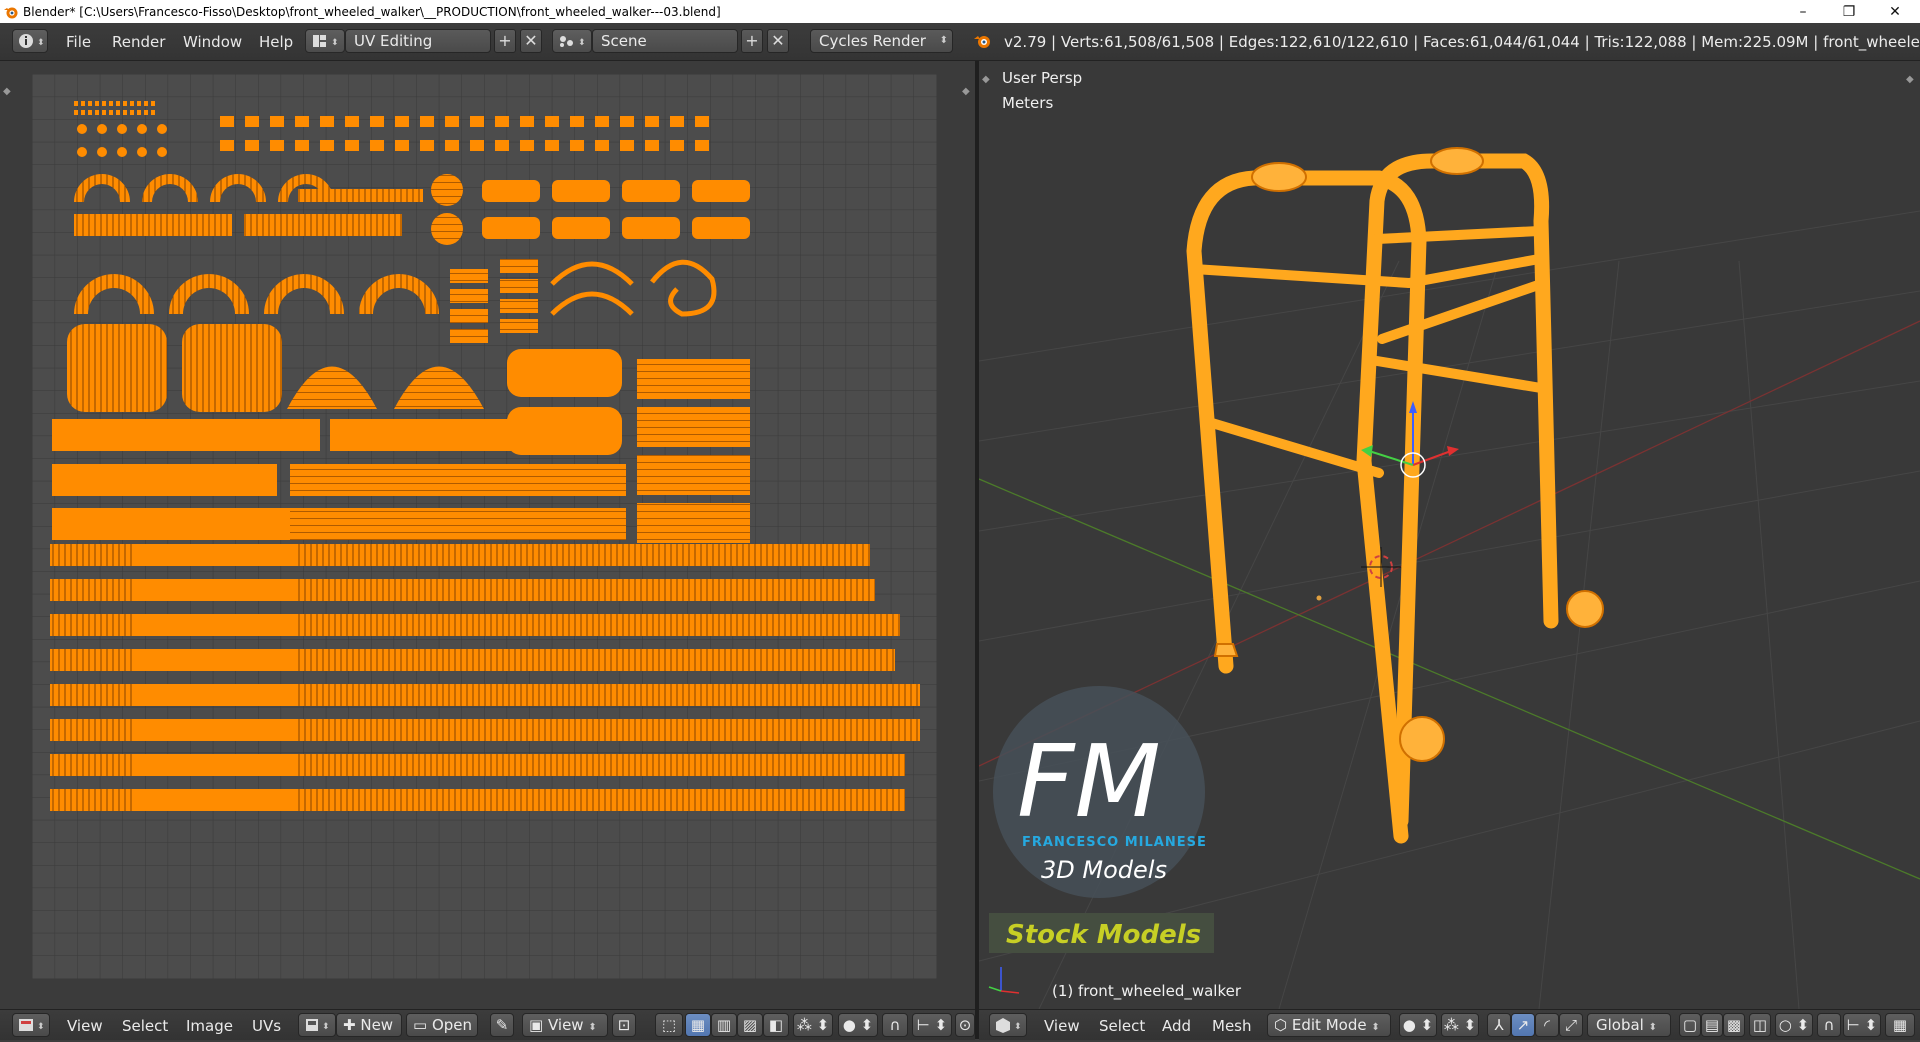 The image size is (1920, 1042). What do you see at coordinates (1099, 792) in the screenshot?
I see `fm-watermark-logo: FM FRANCESCO MILANESE 3D Models` at bounding box center [1099, 792].